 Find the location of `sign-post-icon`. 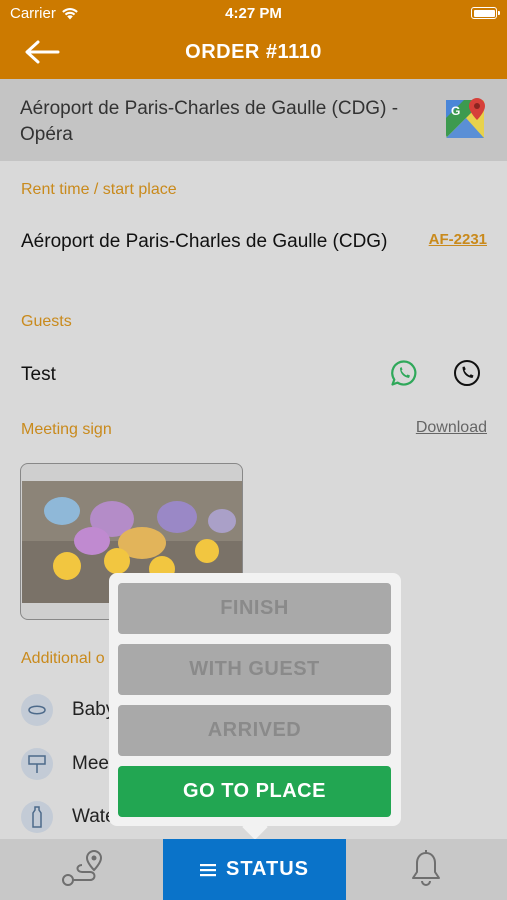

sign-post-icon is located at coordinates (37, 764).